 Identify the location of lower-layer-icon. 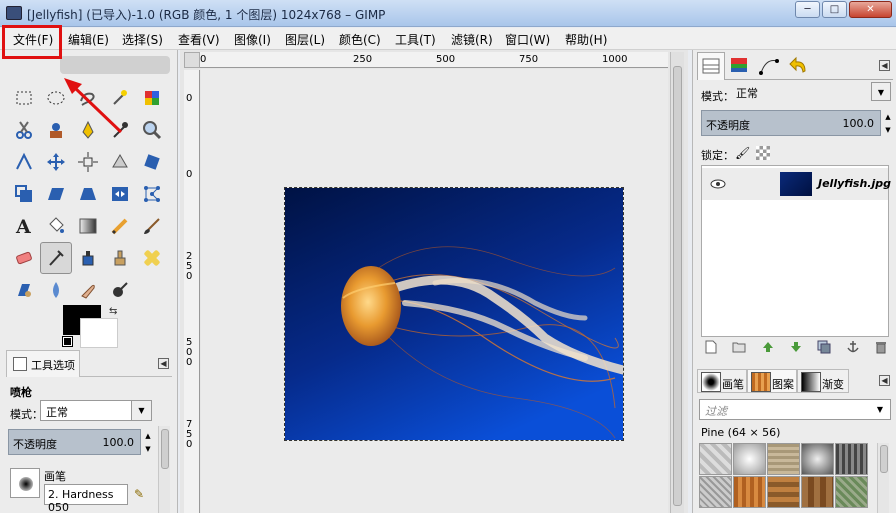
(796, 347).